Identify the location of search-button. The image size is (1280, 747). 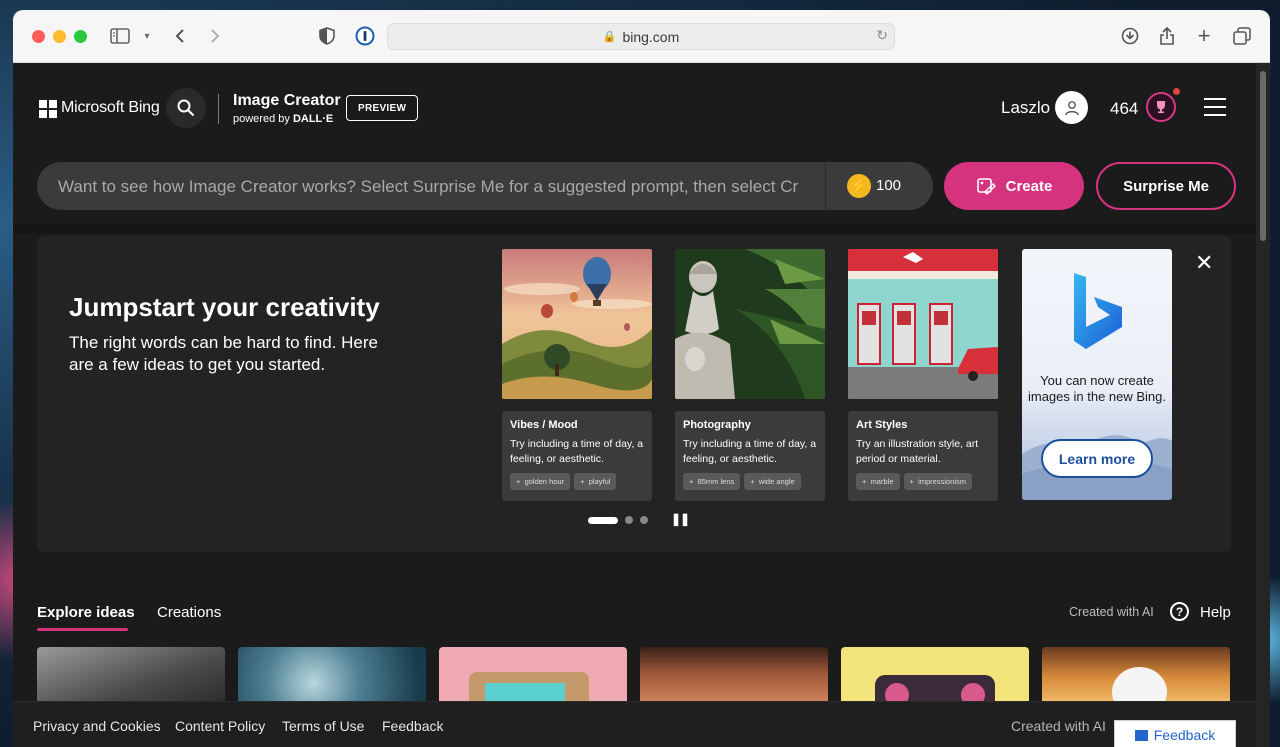
(186, 108).